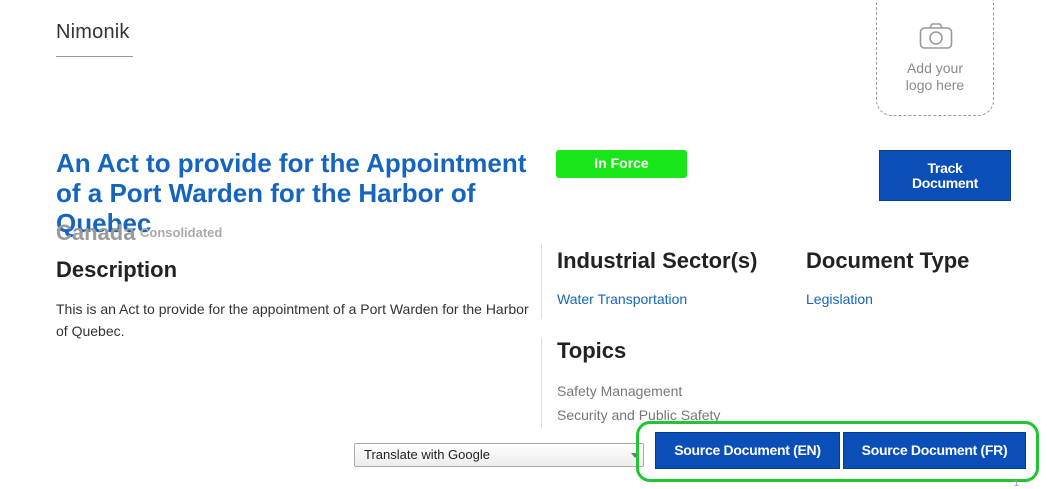 Image resolution: width=1047 pixels, height=489 pixels. Describe the element at coordinates (592, 350) in the screenshot. I see `topics-heading: Topics` at that location.